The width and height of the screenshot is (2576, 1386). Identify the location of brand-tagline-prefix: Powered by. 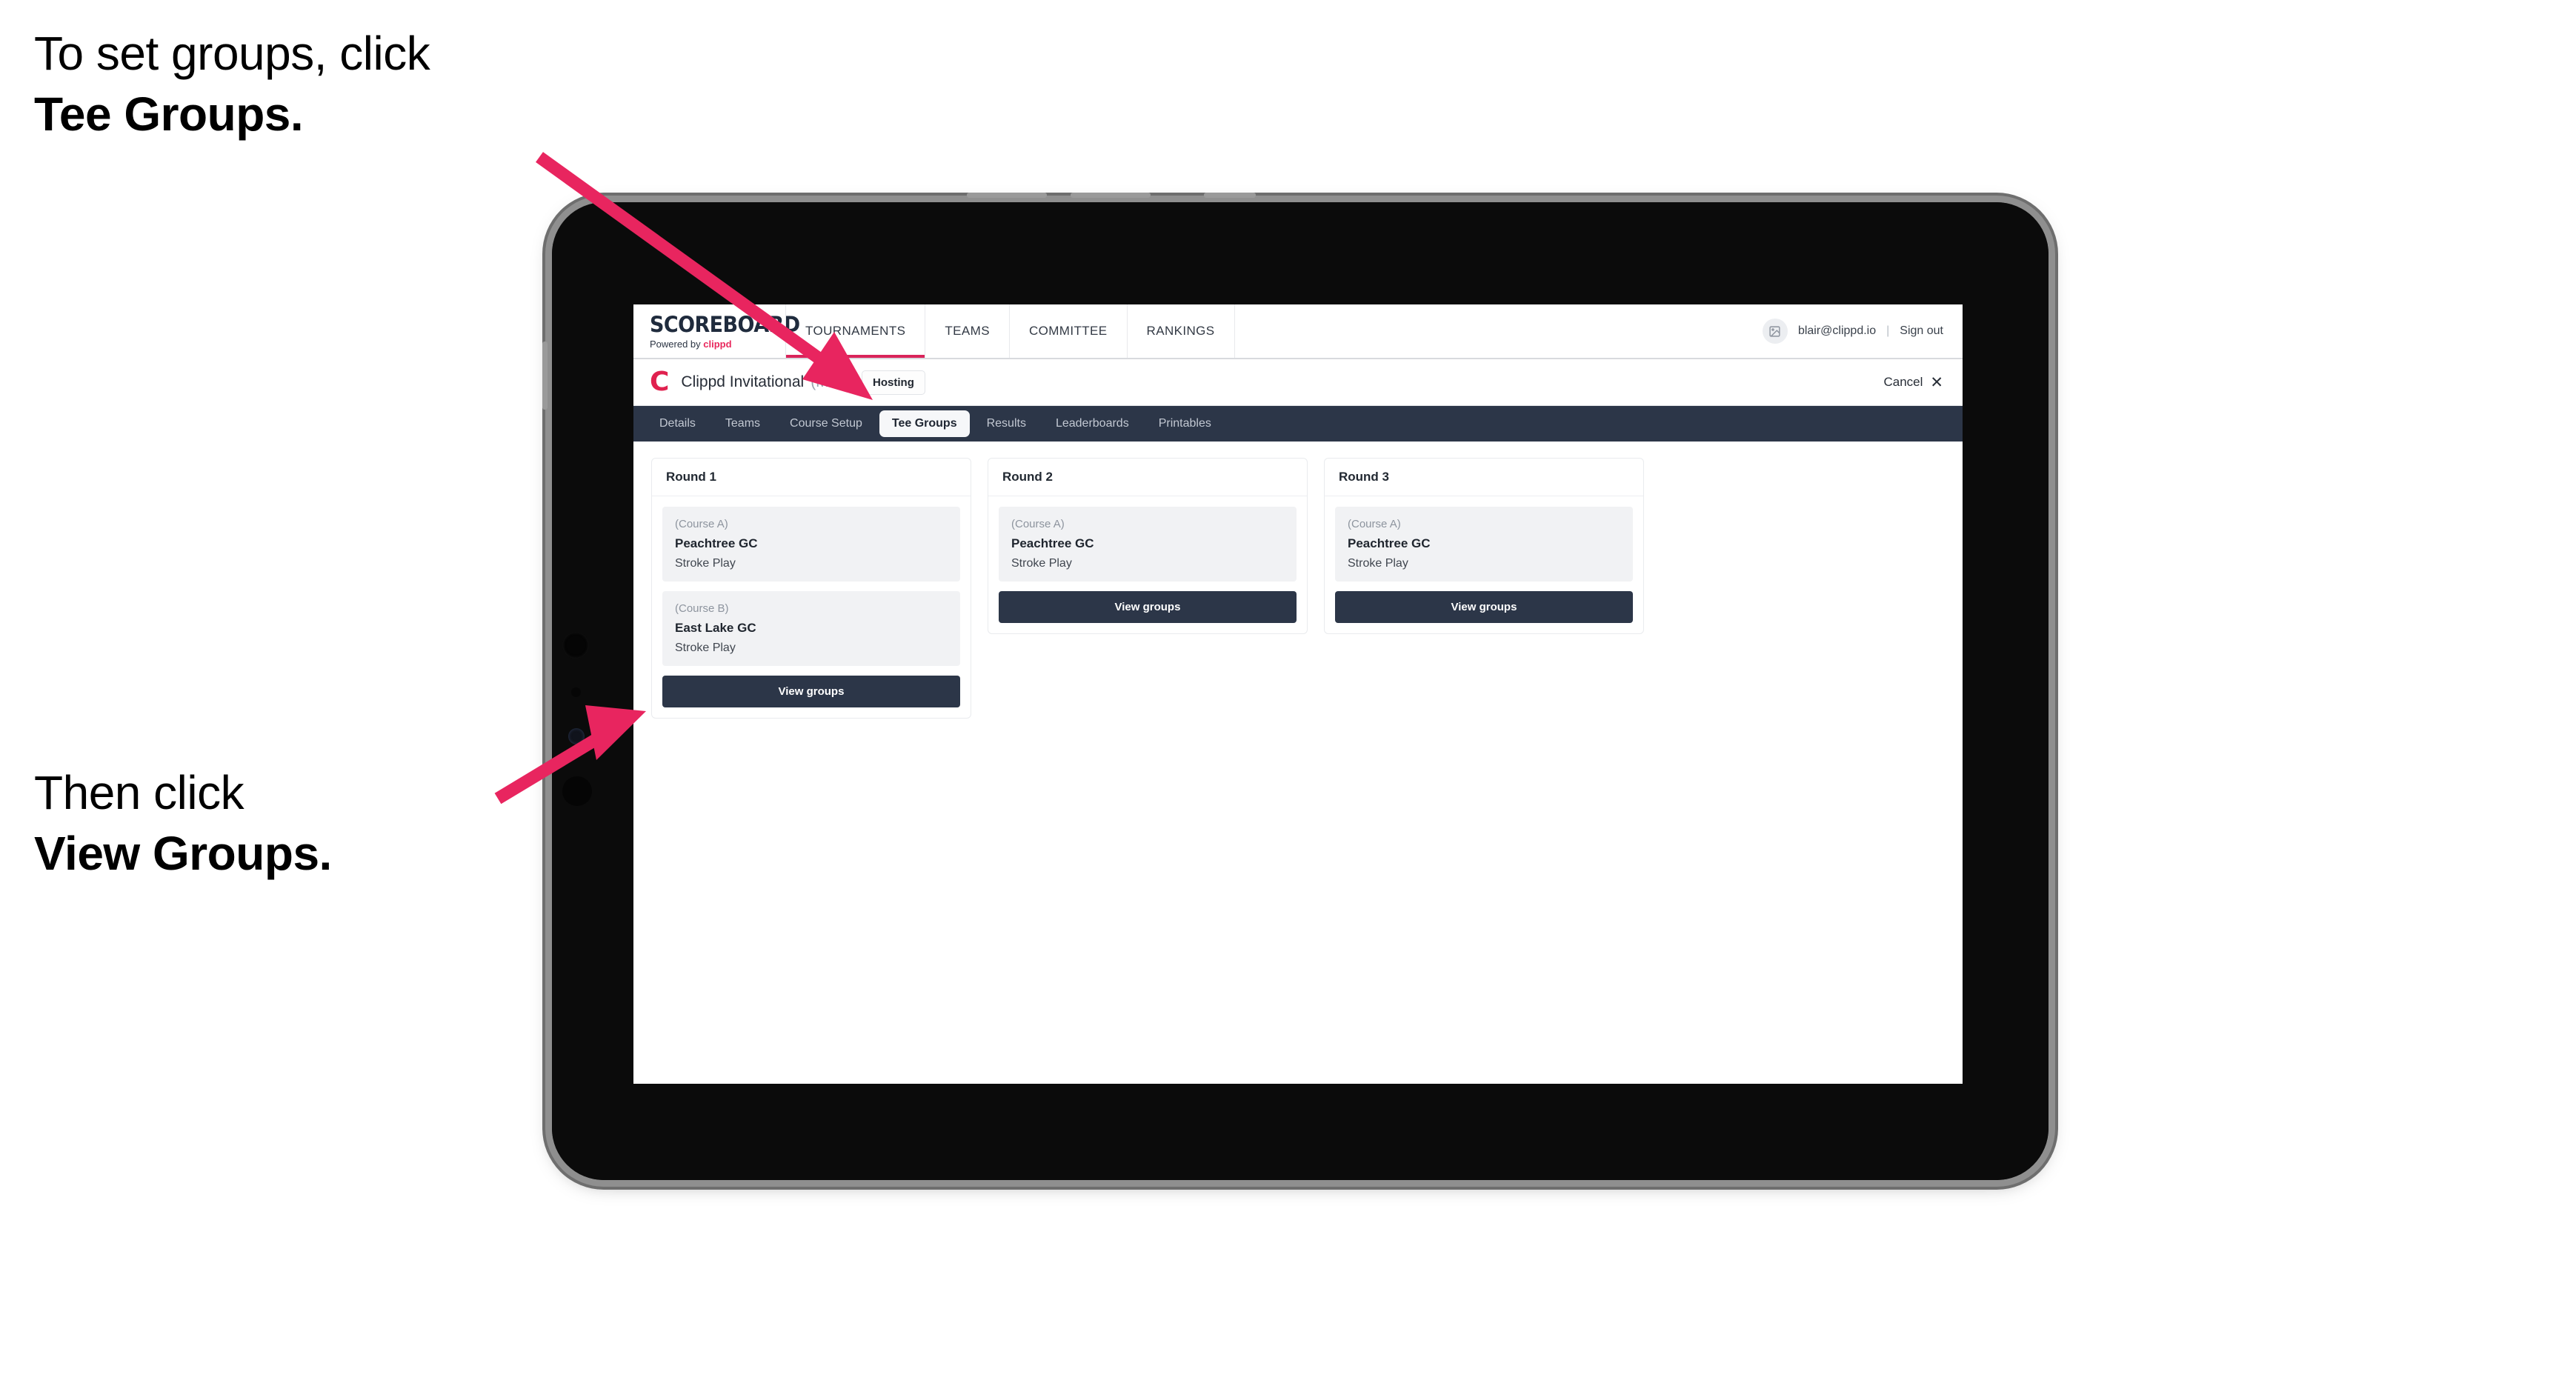
(677, 344).